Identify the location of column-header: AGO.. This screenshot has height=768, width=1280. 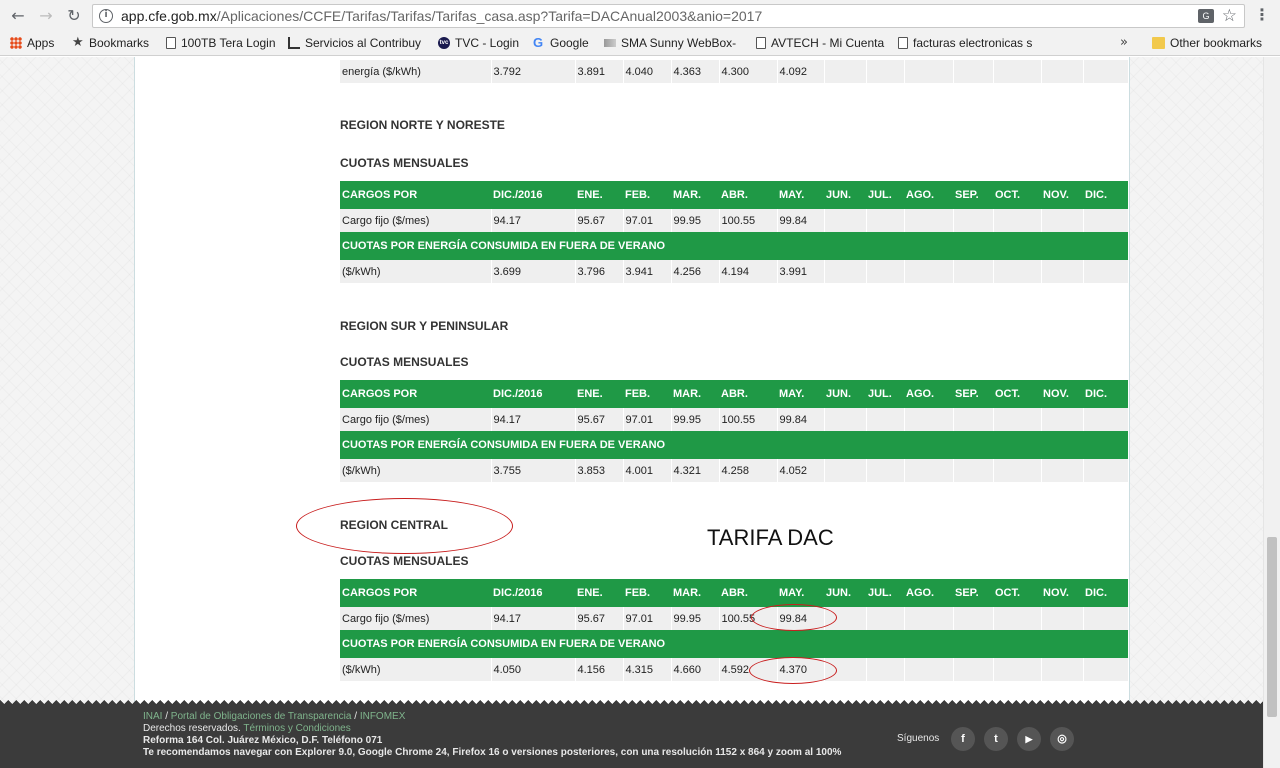
(928, 195).